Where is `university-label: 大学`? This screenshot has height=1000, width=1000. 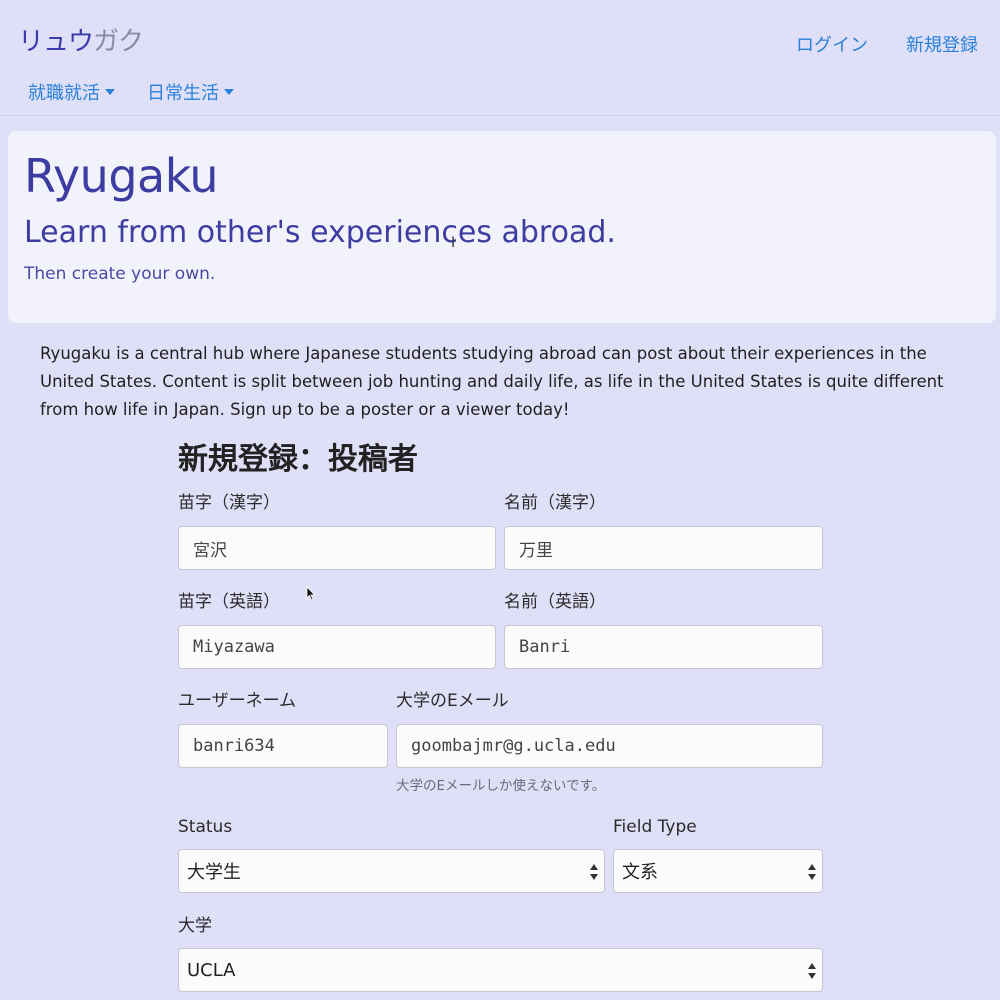
university-label: 大学 is located at coordinates (195, 926).